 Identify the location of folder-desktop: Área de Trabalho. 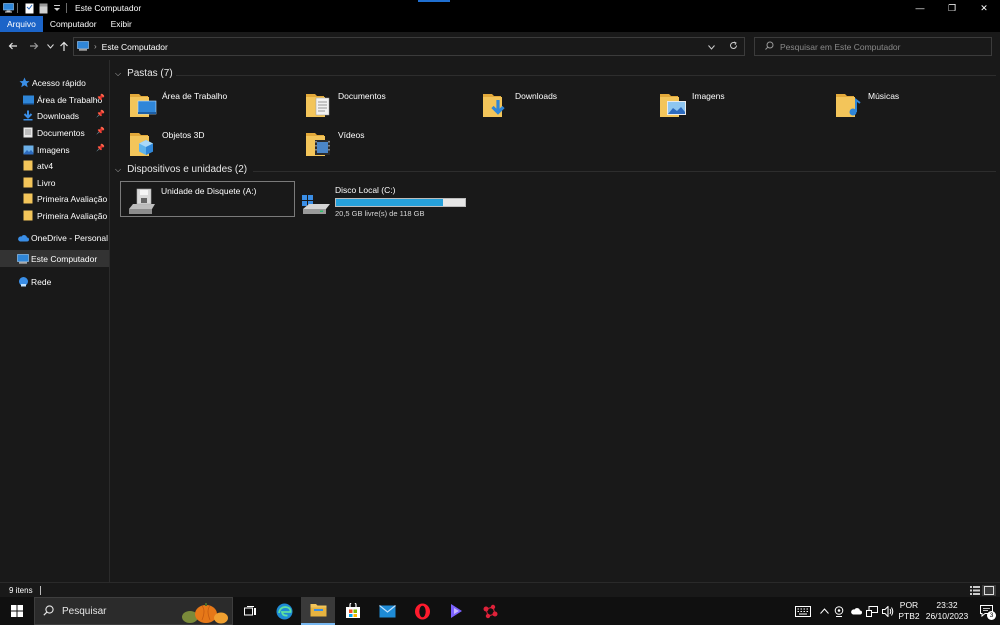
(196, 105).